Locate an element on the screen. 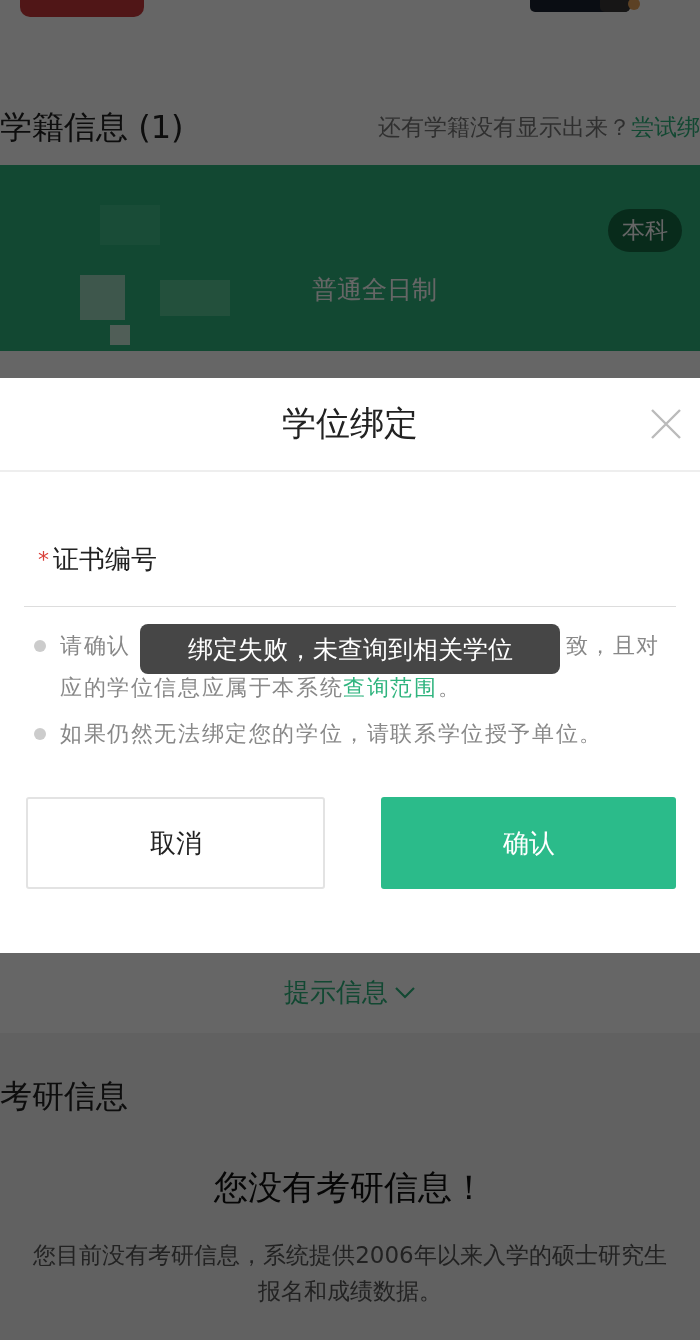 The width and height of the screenshot is (700, 1340). empty-text: 您目前没有考研信息，系统提供2006年以来入学的硕士研究生报名和成绩数据。 is located at coordinates (350, 1273).